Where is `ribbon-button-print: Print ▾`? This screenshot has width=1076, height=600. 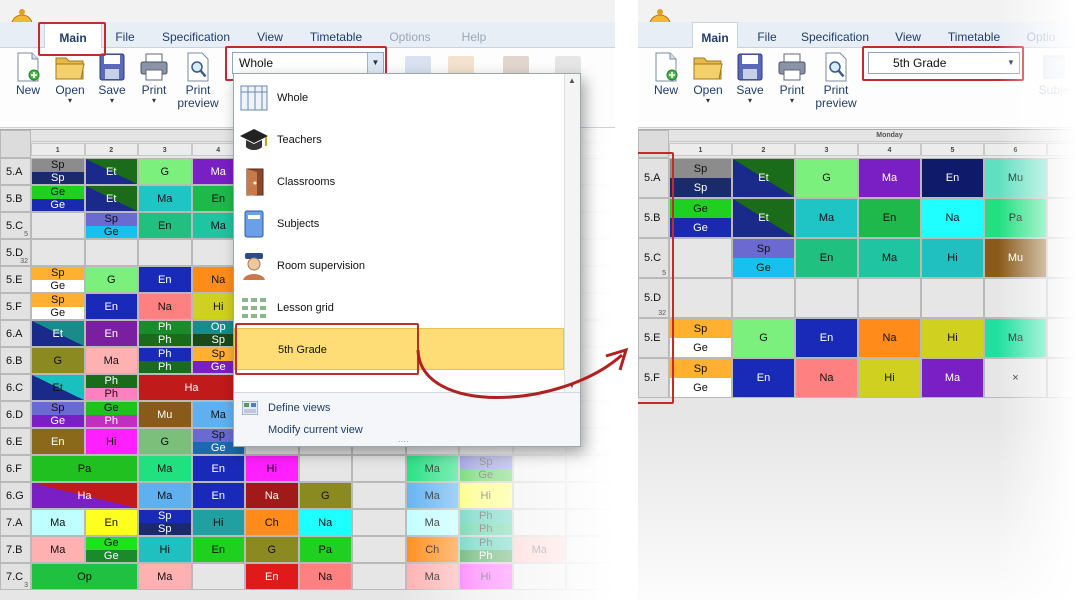 ribbon-button-print: Print ▾ is located at coordinates (792, 78).